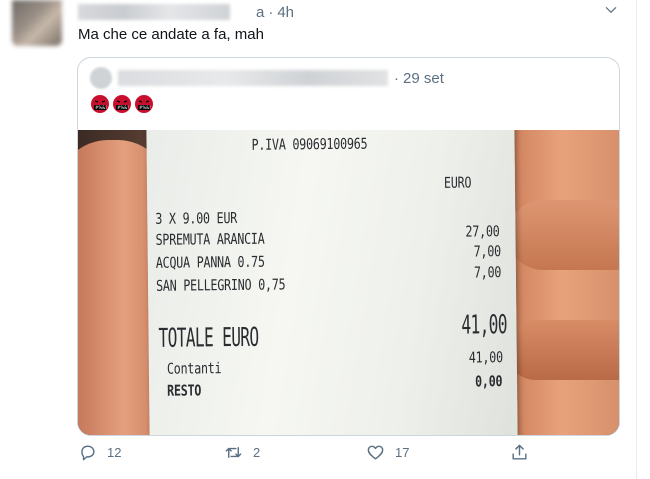 This screenshot has height=479, width=650. I want to click on heart-icon, so click(375, 452).